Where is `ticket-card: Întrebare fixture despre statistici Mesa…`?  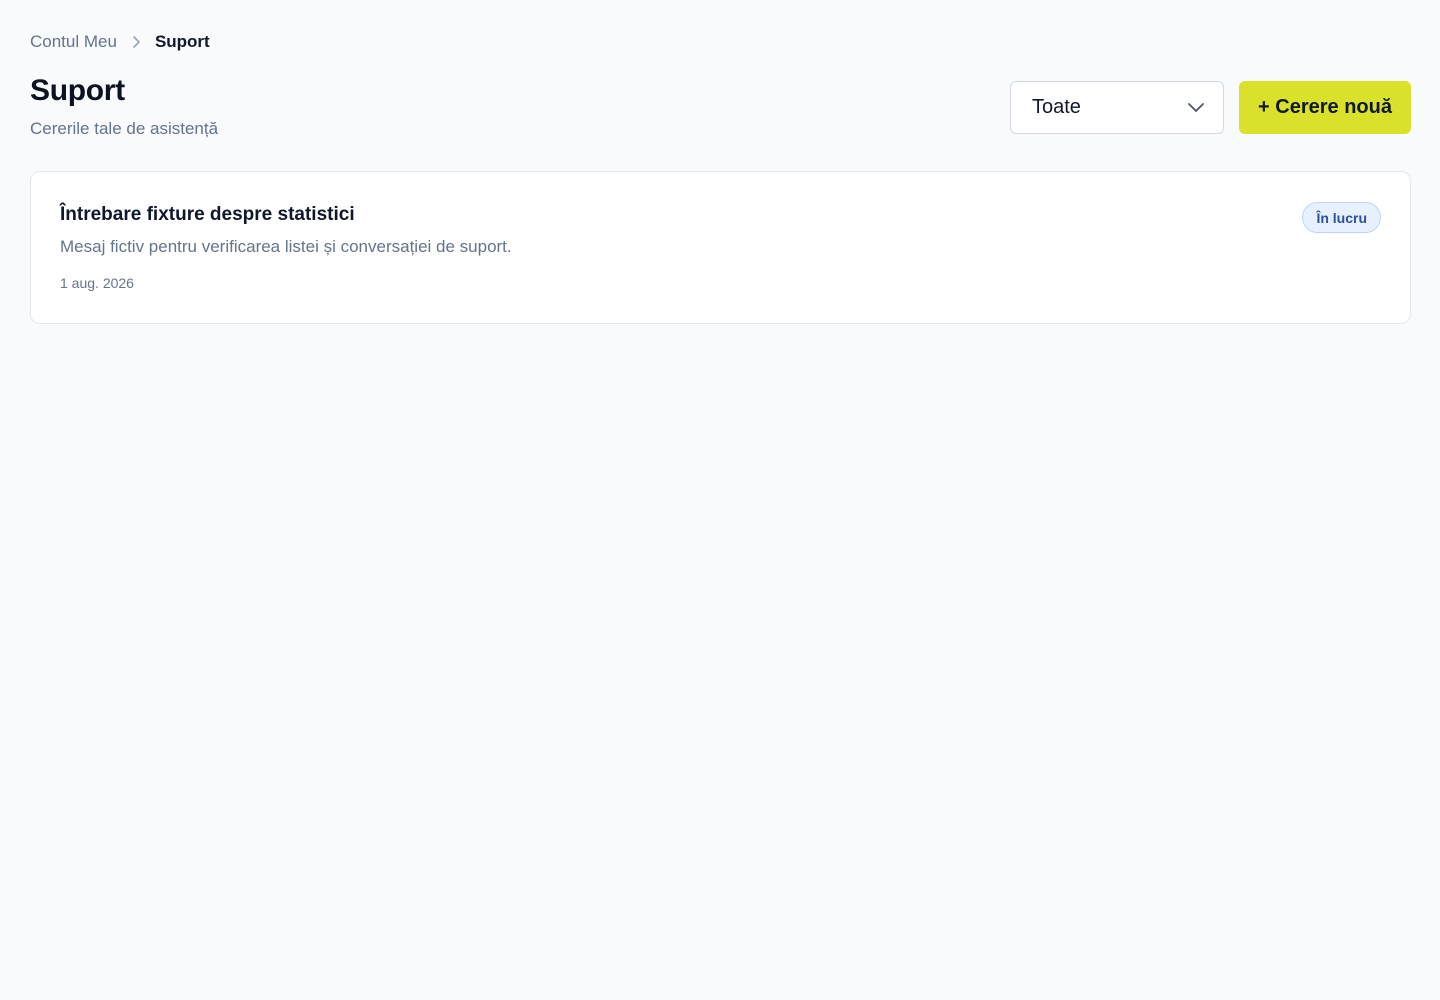 ticket-card: Întrebare fixture despre statistici Mesa… is located at coordinates (720, 247).